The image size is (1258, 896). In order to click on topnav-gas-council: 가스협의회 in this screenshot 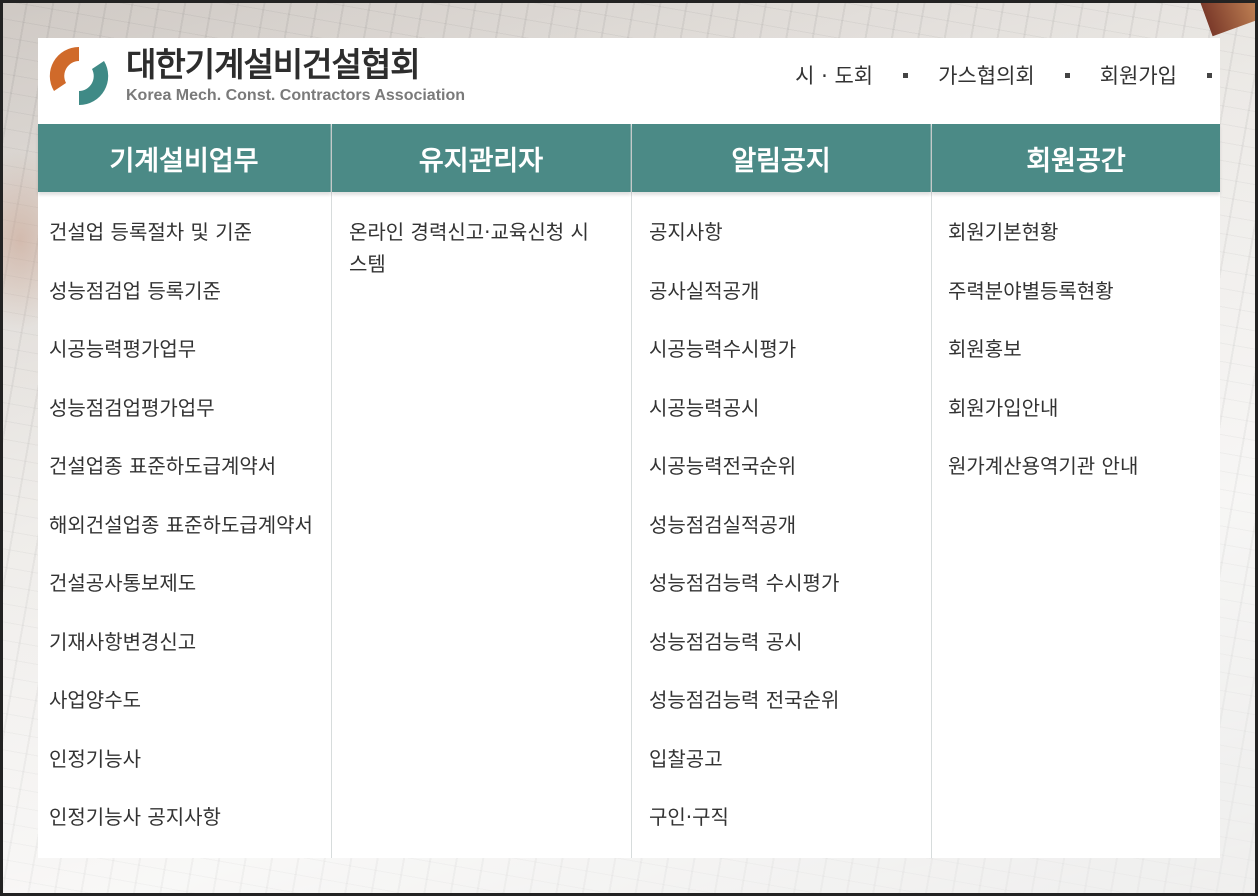, I will do `click(986, 75)`.